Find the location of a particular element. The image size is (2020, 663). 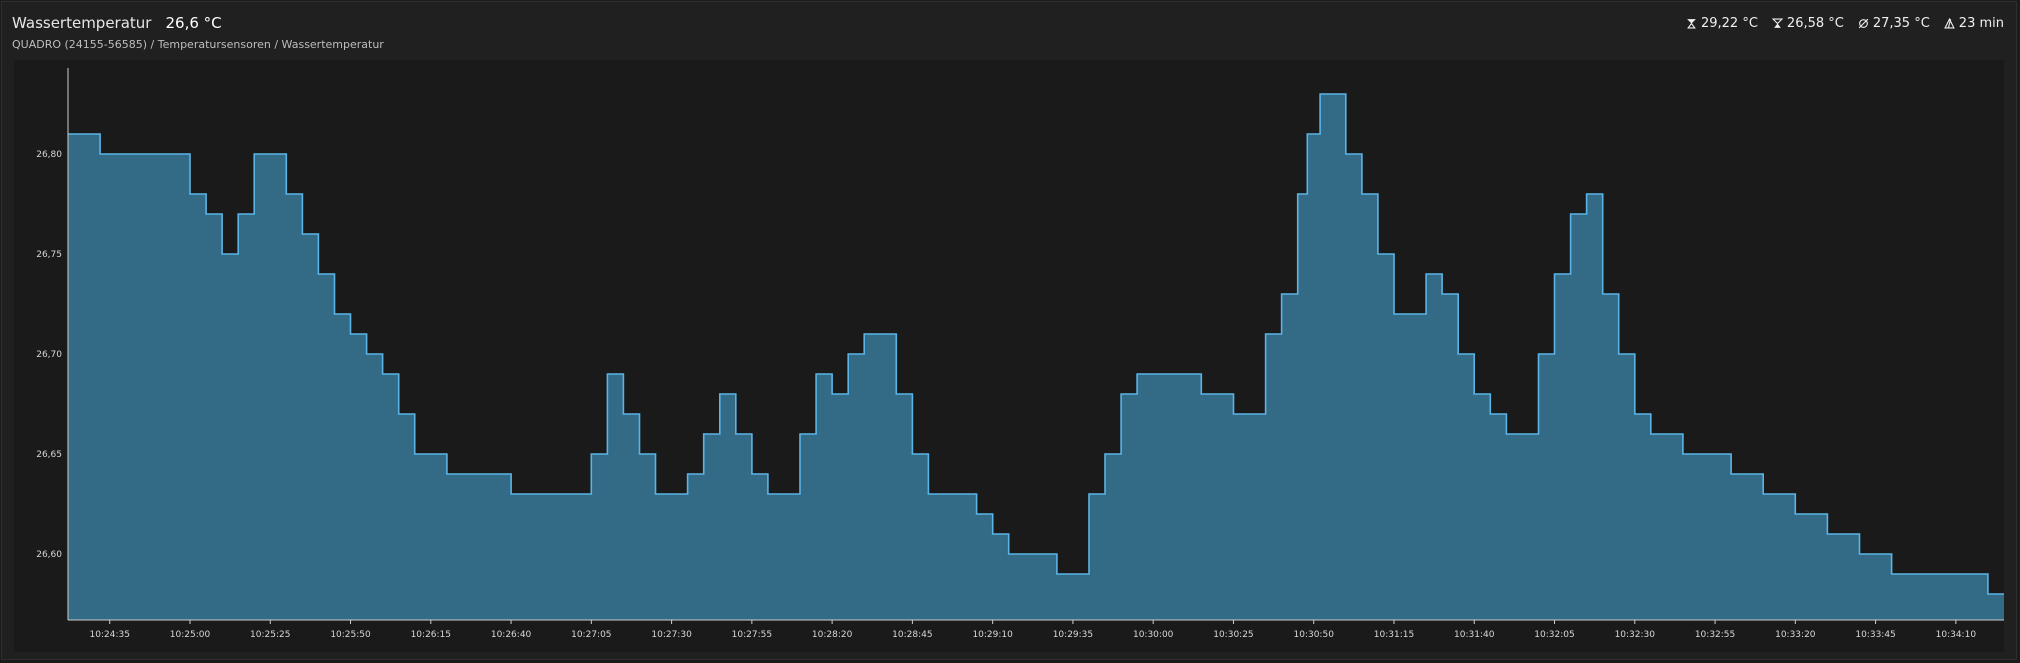

x-tick-label: 10:30:25 is located at coordinates (1233, 635).